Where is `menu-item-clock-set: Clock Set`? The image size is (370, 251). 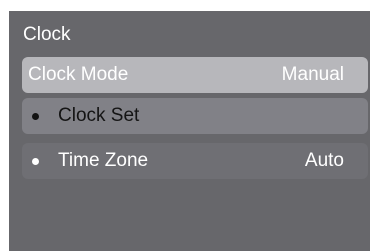
menu-item-clock-set: Clock Set is located at coordinates (195, 116).